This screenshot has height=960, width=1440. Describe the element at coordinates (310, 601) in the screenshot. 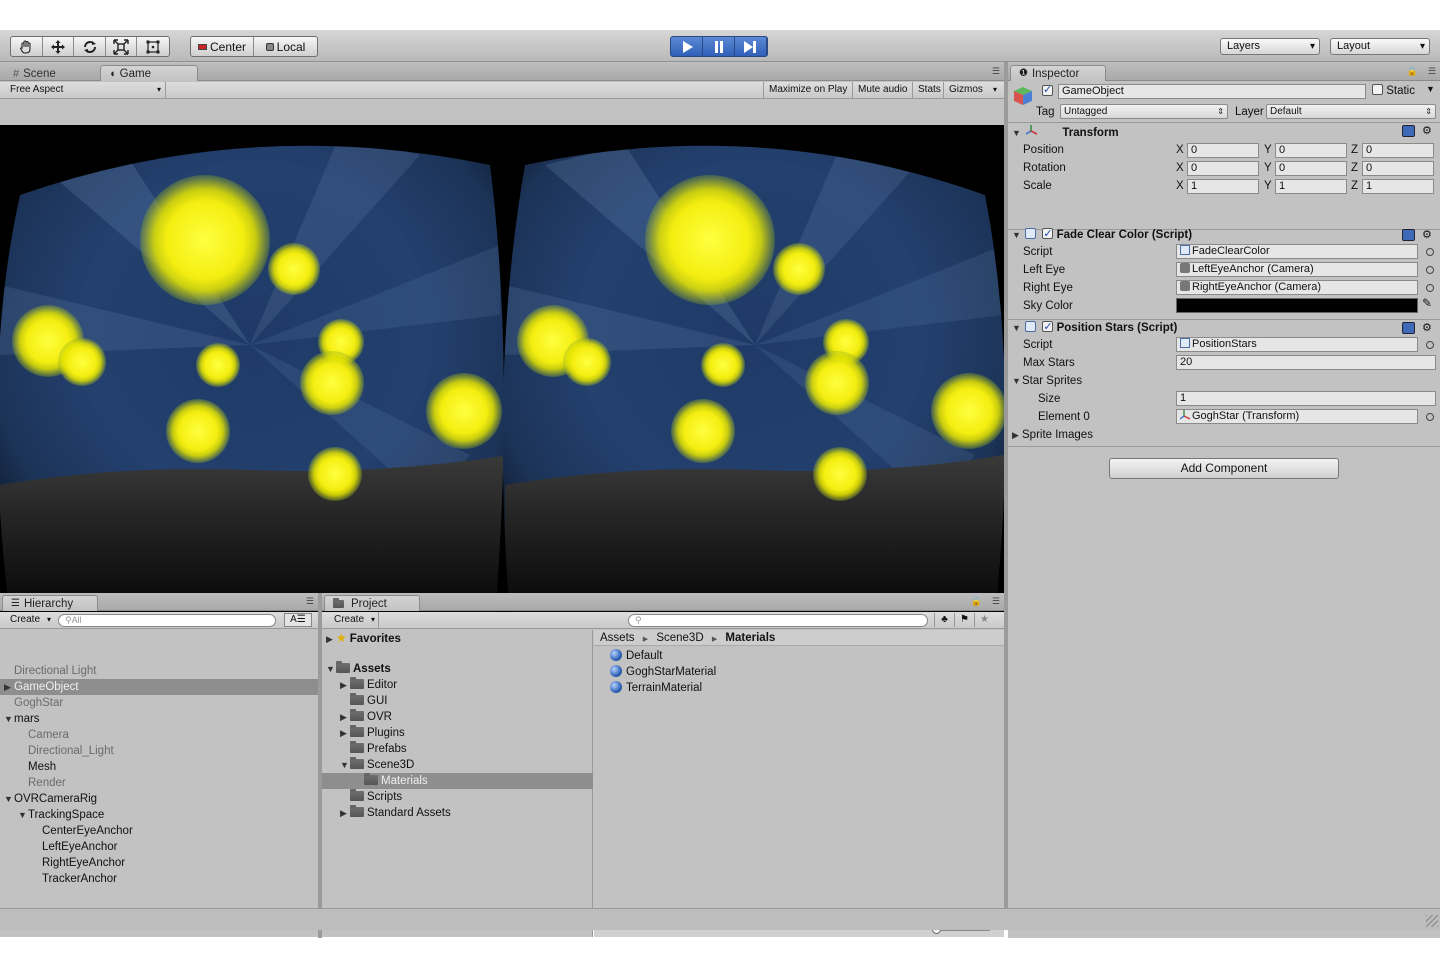

I see `hierarchy-menu-icon: ☰` at that location.